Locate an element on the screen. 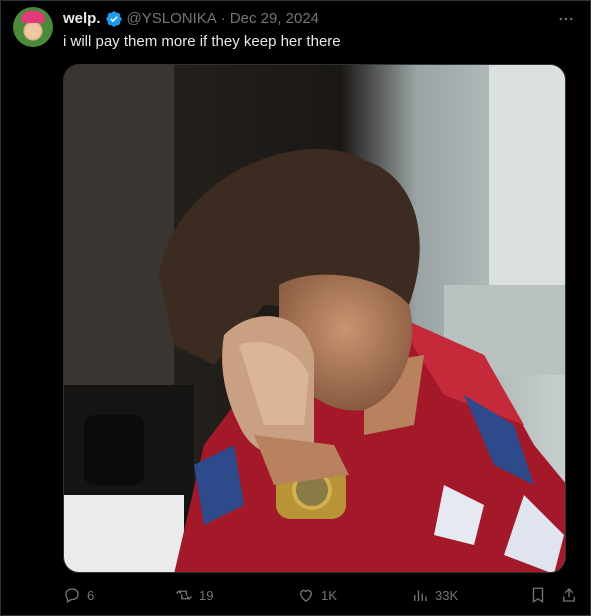 This screenshot has width=591, height=616. bookmark-icon is located at coordinates (538, 595).